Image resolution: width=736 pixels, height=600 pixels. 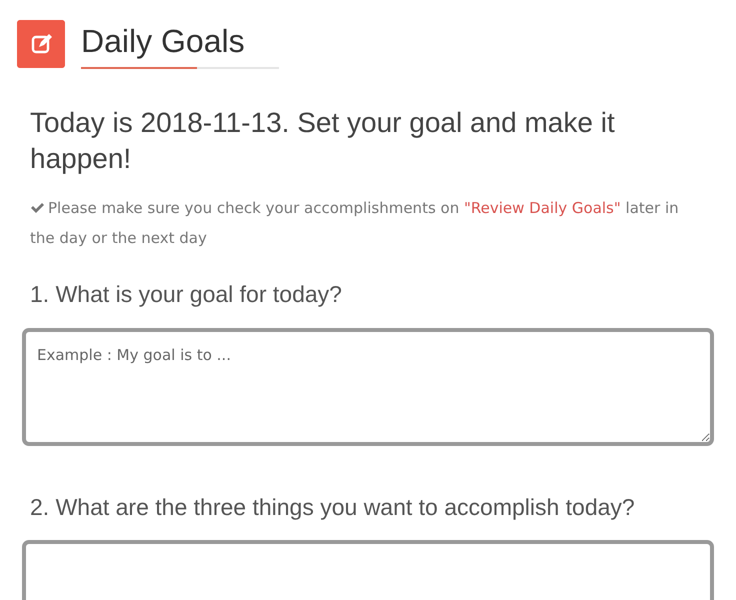 I want to click on page-title: Daily Goals, so click(x=163, y=42).